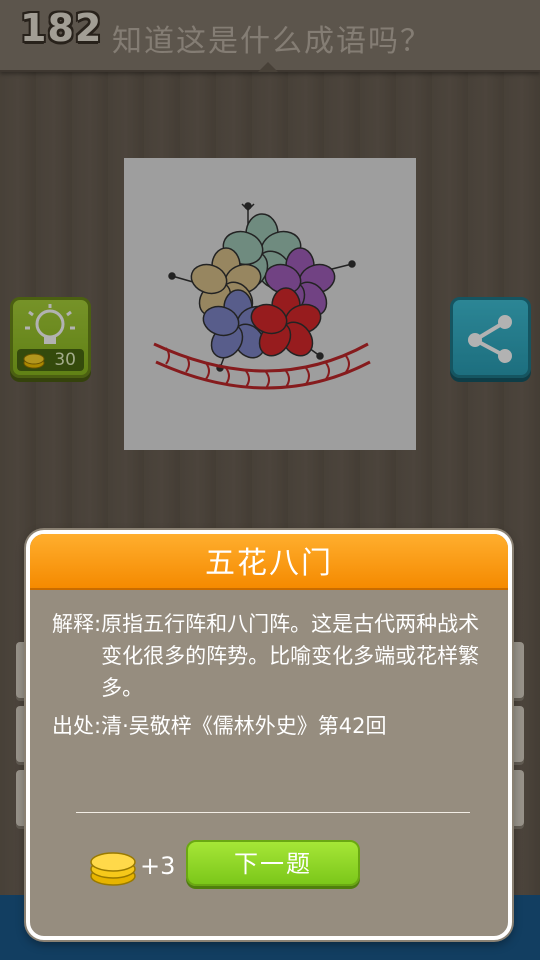 Image resolution: width=540 pixels, height=960 pixels. What do you see at coordinates (269, 563) in the screenshot?
I see `idiom-answer: 五花八门` at bounding box center [269, 563].